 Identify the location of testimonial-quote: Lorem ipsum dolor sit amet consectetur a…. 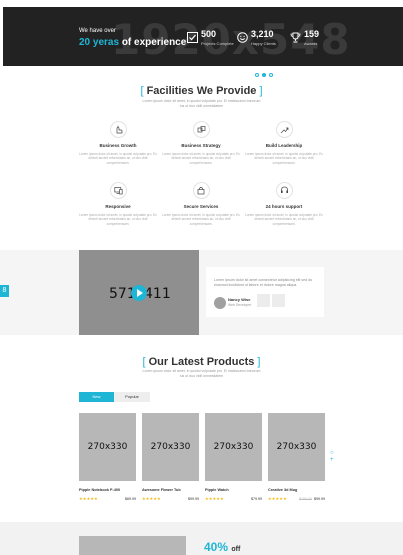
(263, 282).